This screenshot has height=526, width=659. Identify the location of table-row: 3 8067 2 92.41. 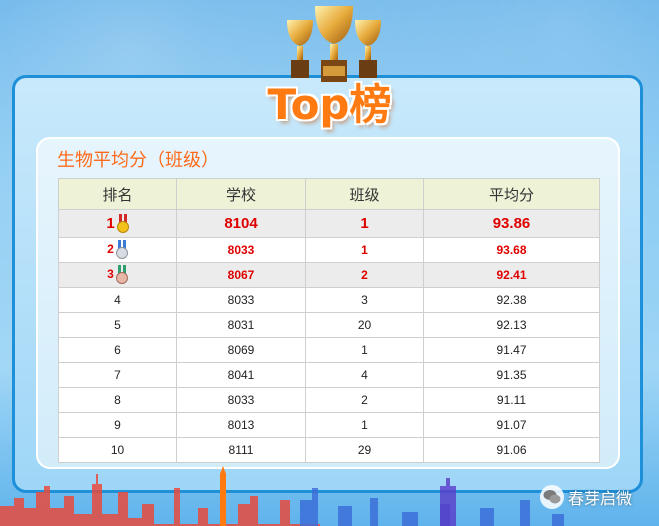
(329, 275).